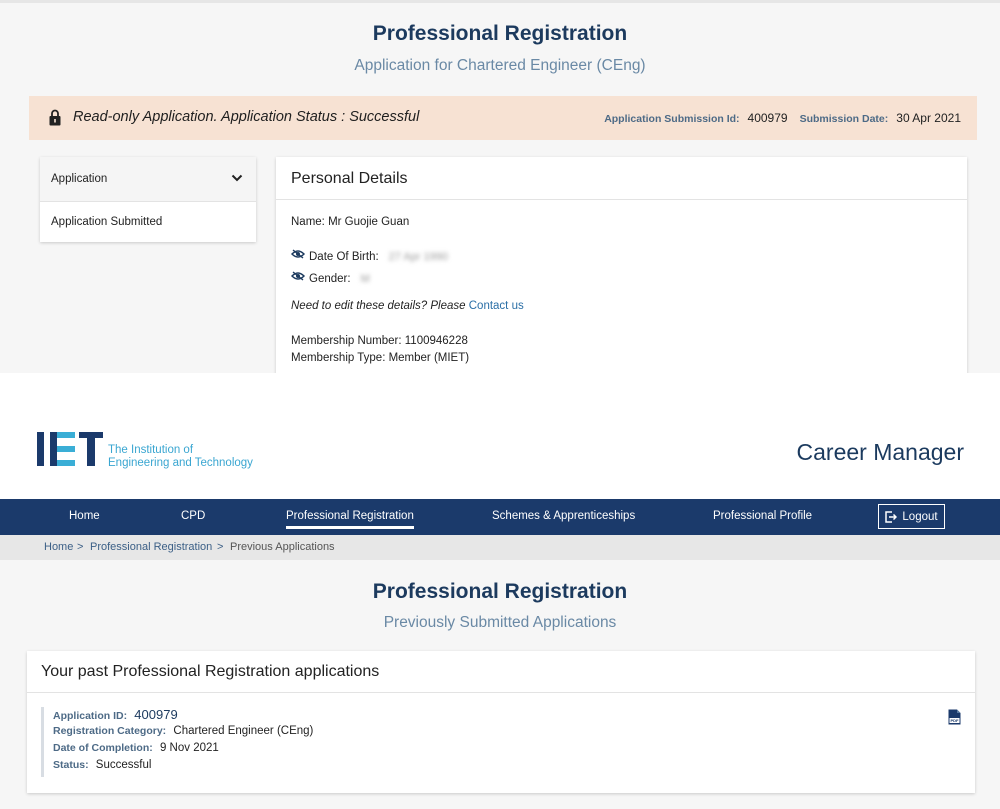  I want to click on submission-id-value: 400979, so click(767, 118).